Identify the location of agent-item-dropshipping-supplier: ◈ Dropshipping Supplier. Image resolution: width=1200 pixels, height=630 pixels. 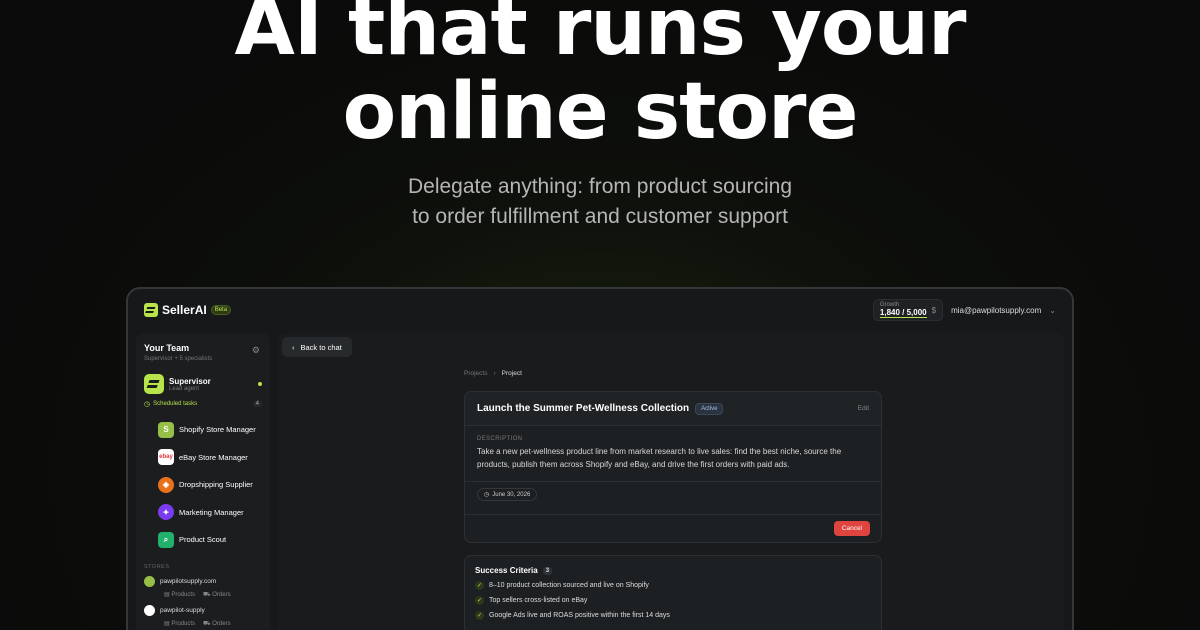
(210, 485).